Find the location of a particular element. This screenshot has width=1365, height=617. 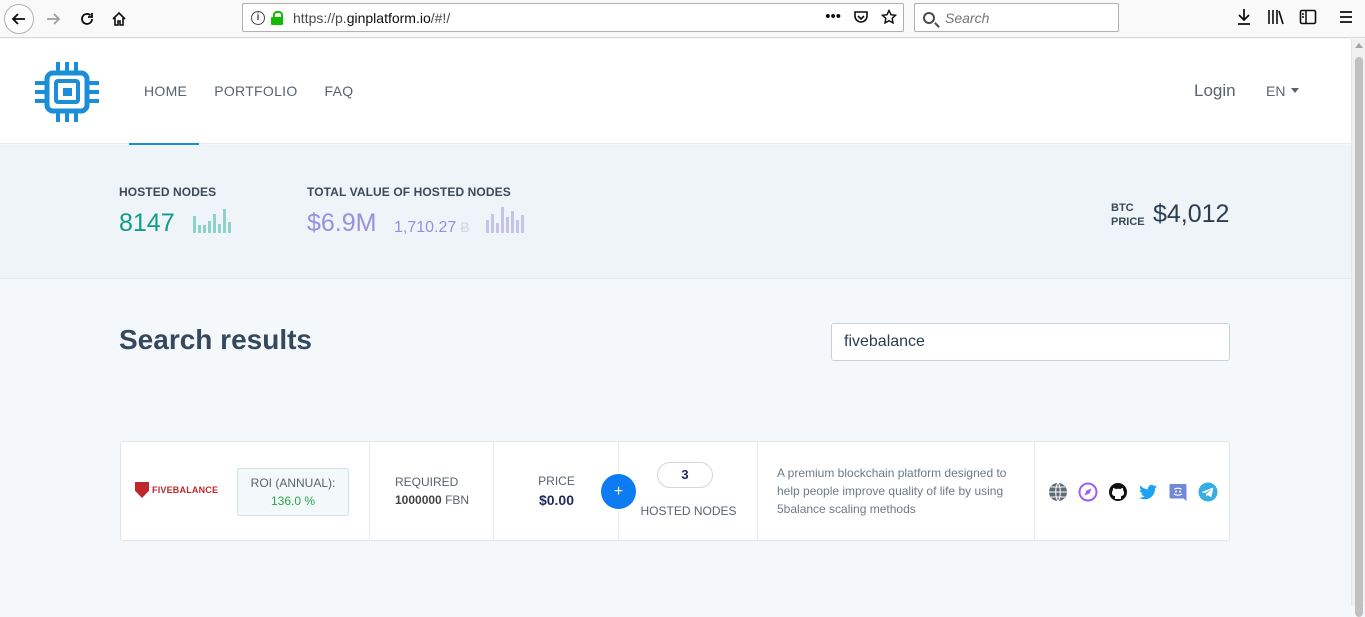

add-node-button: + is located at coordinates (618, 491).